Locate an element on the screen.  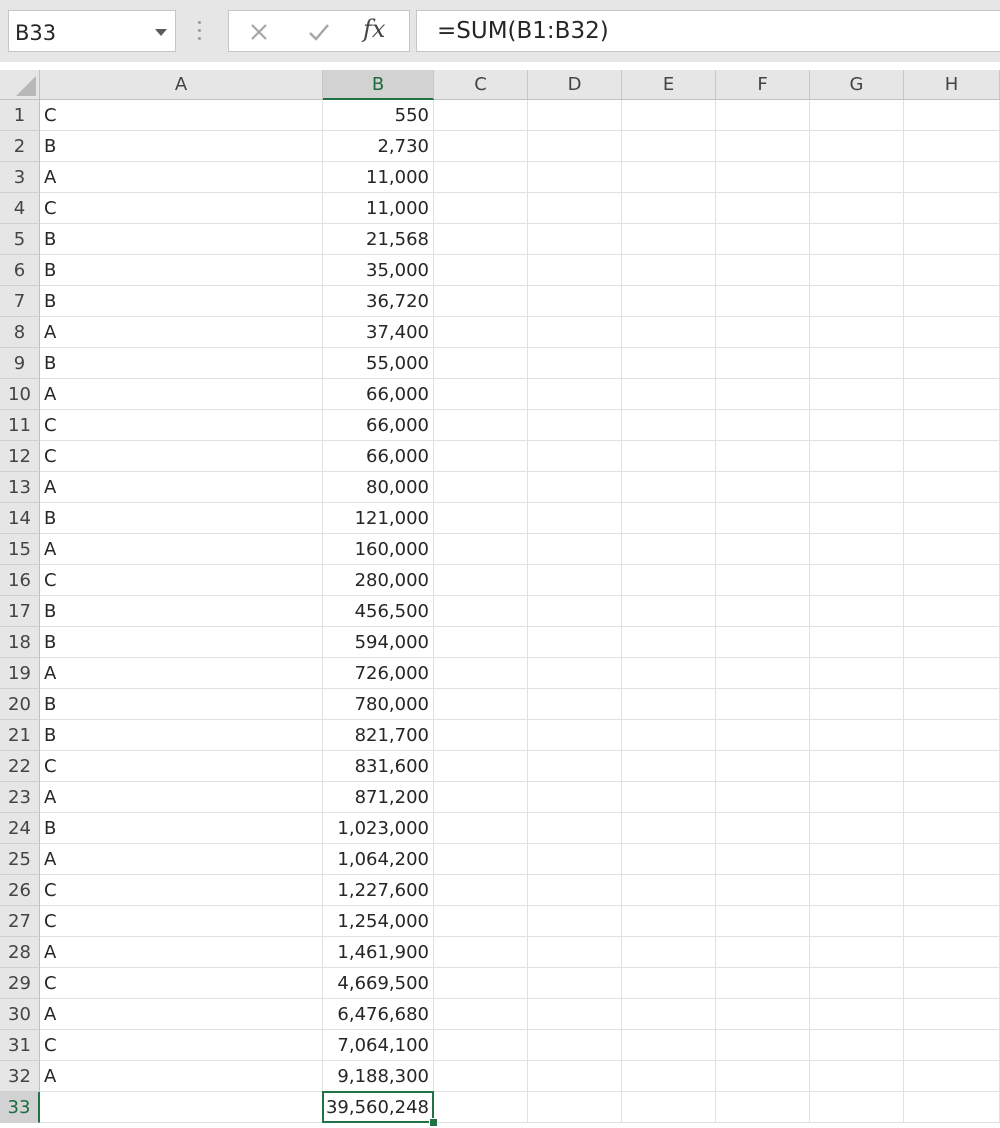
cell-e14 is located at coordinates (669, 518).